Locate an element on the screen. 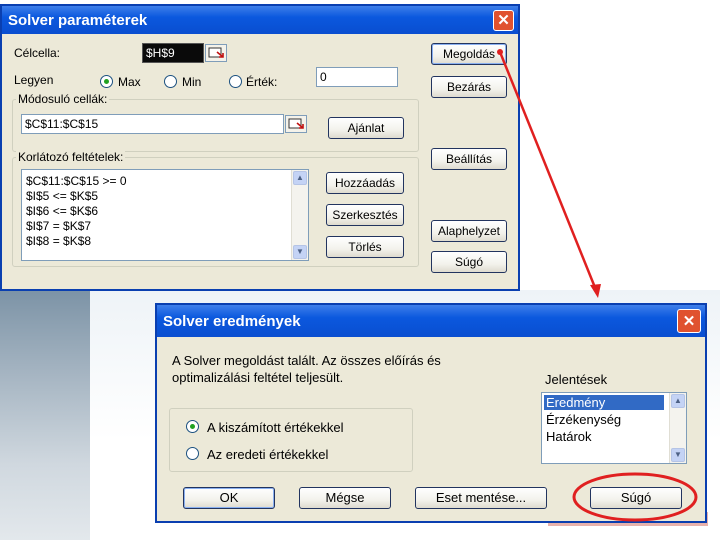  radio-keep-solution is located at coordinates (192, 426).